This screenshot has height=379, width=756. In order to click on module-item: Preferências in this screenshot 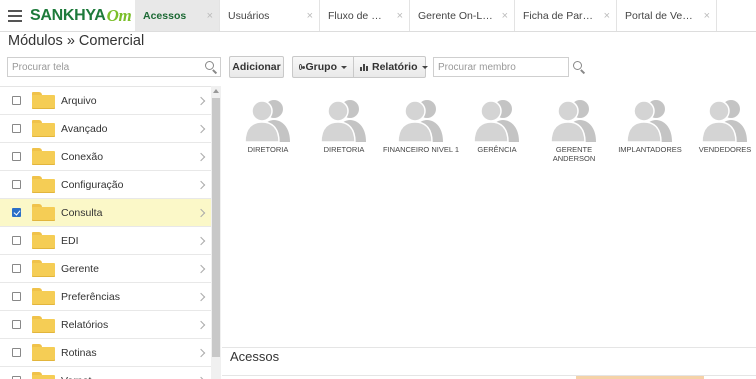, I will do `click(106, 297)`.